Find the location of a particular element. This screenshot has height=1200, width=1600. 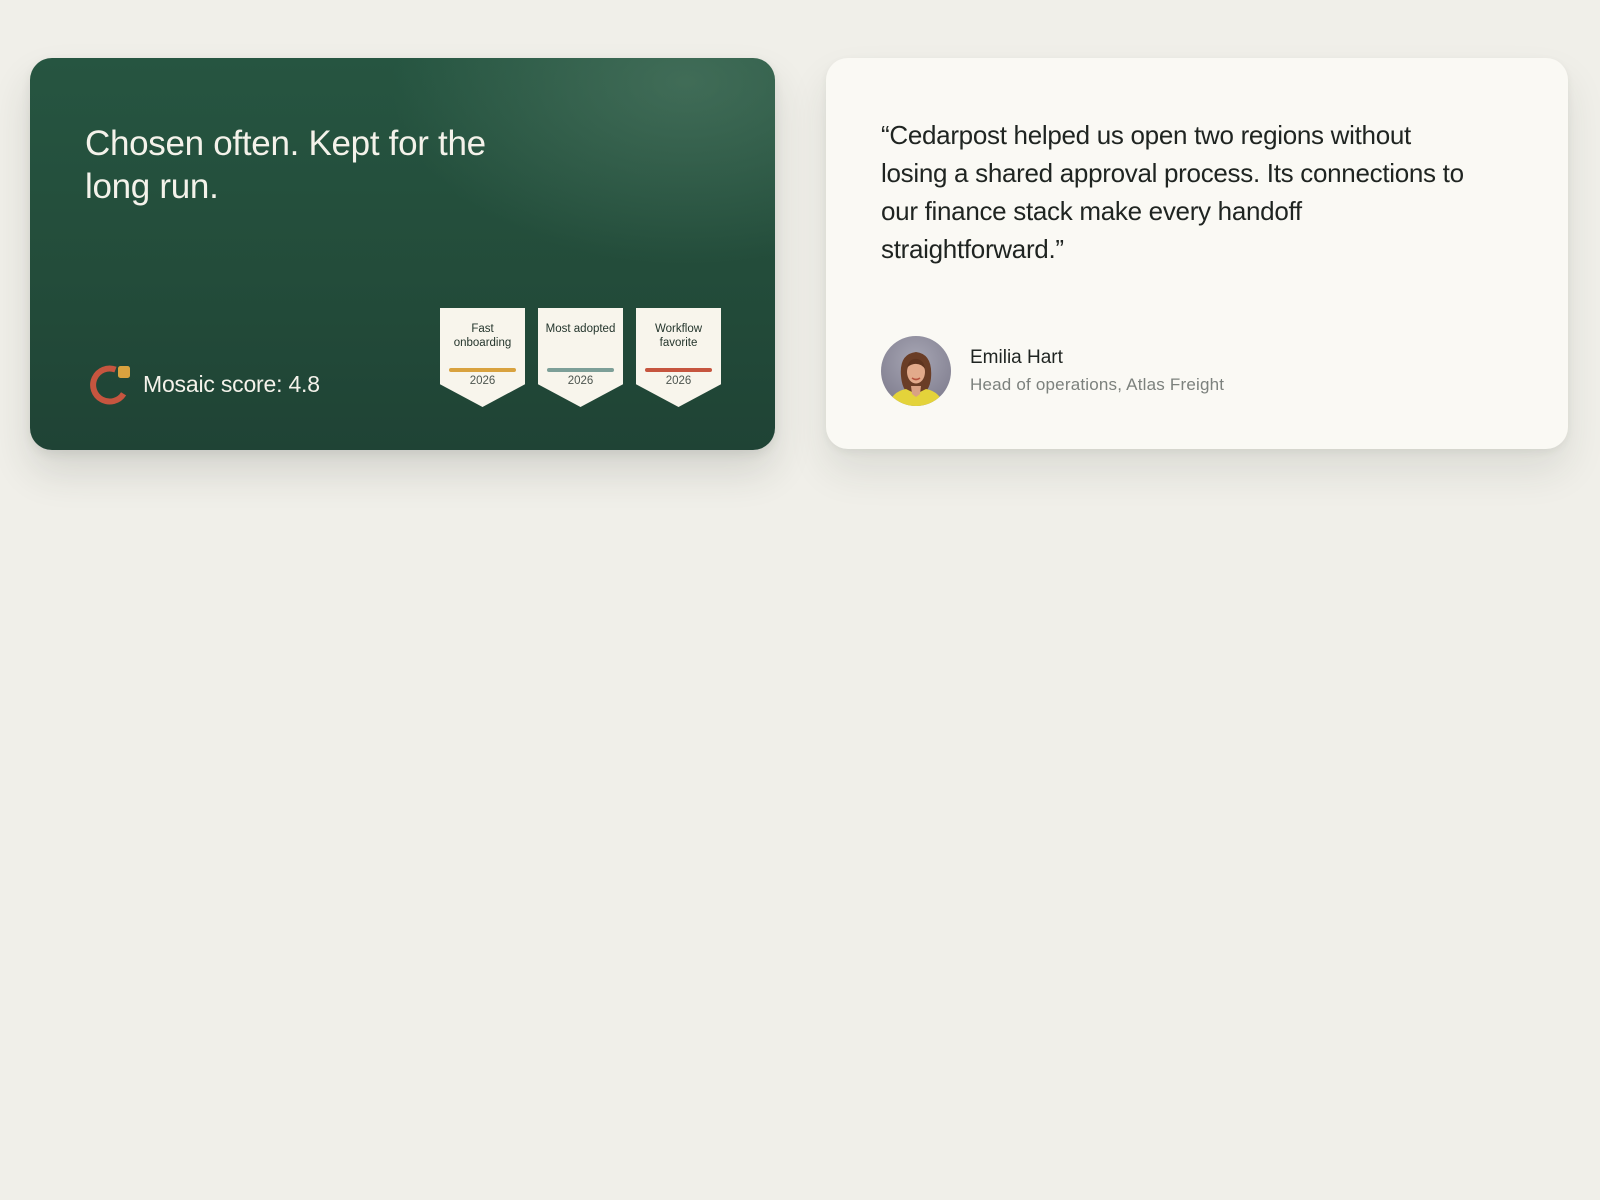

badge-fast-onboarding: Fast onboarding 2026 is located at coordinates (482, 357).